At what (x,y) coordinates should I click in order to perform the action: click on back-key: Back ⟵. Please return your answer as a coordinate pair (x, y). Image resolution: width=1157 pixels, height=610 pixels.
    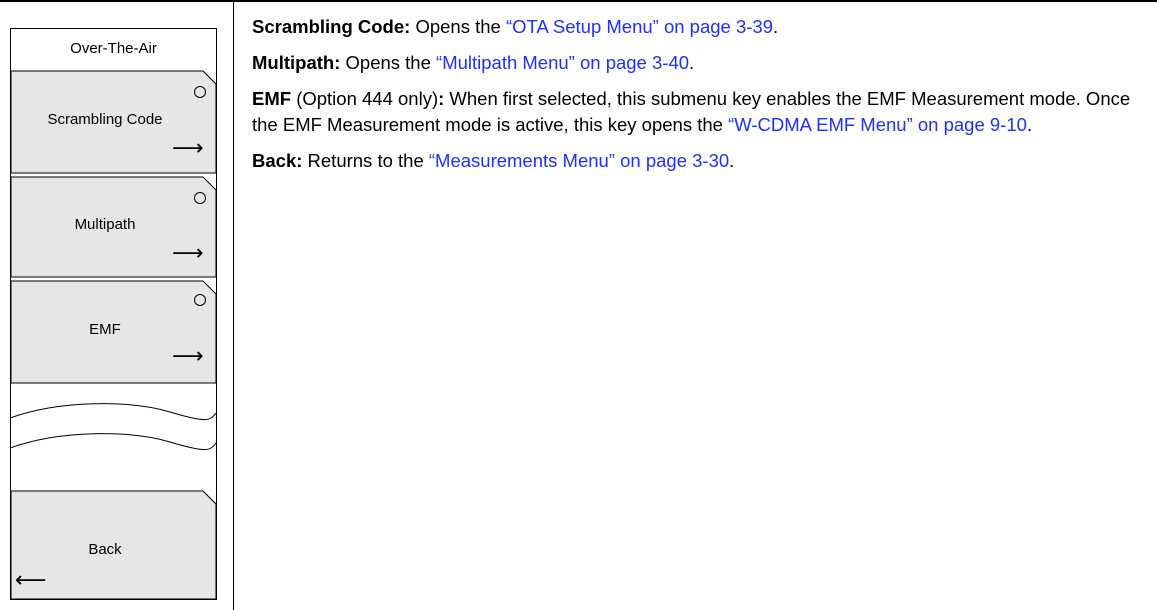
    Looking at the image, I should click on (113, 545).